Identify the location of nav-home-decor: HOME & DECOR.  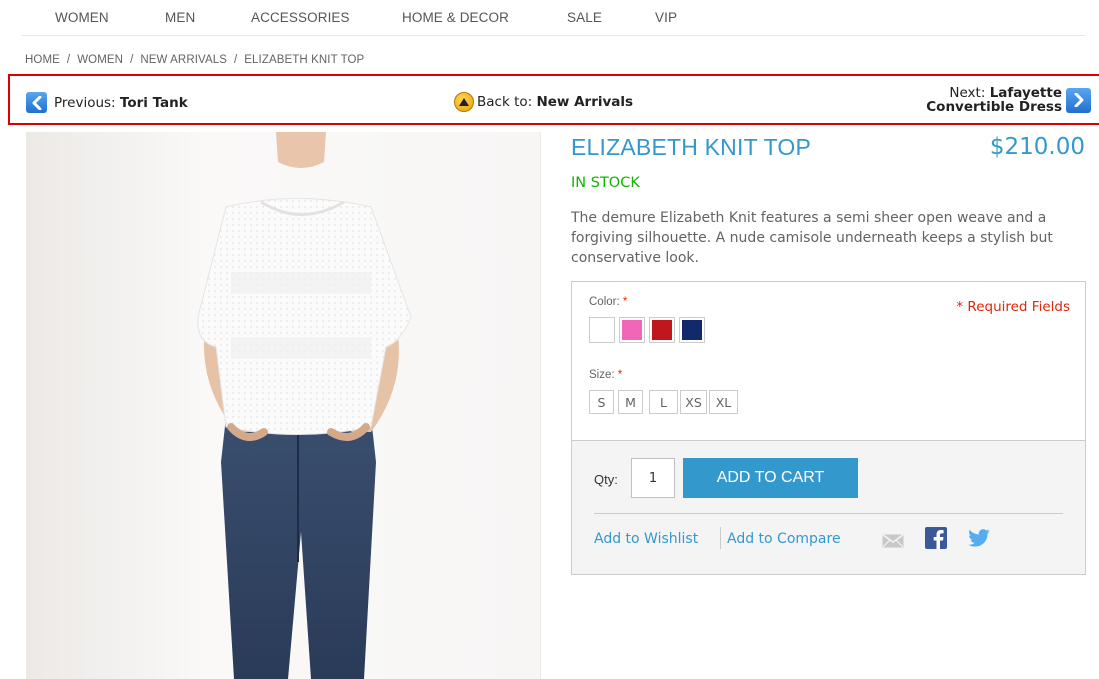
(455, 17).